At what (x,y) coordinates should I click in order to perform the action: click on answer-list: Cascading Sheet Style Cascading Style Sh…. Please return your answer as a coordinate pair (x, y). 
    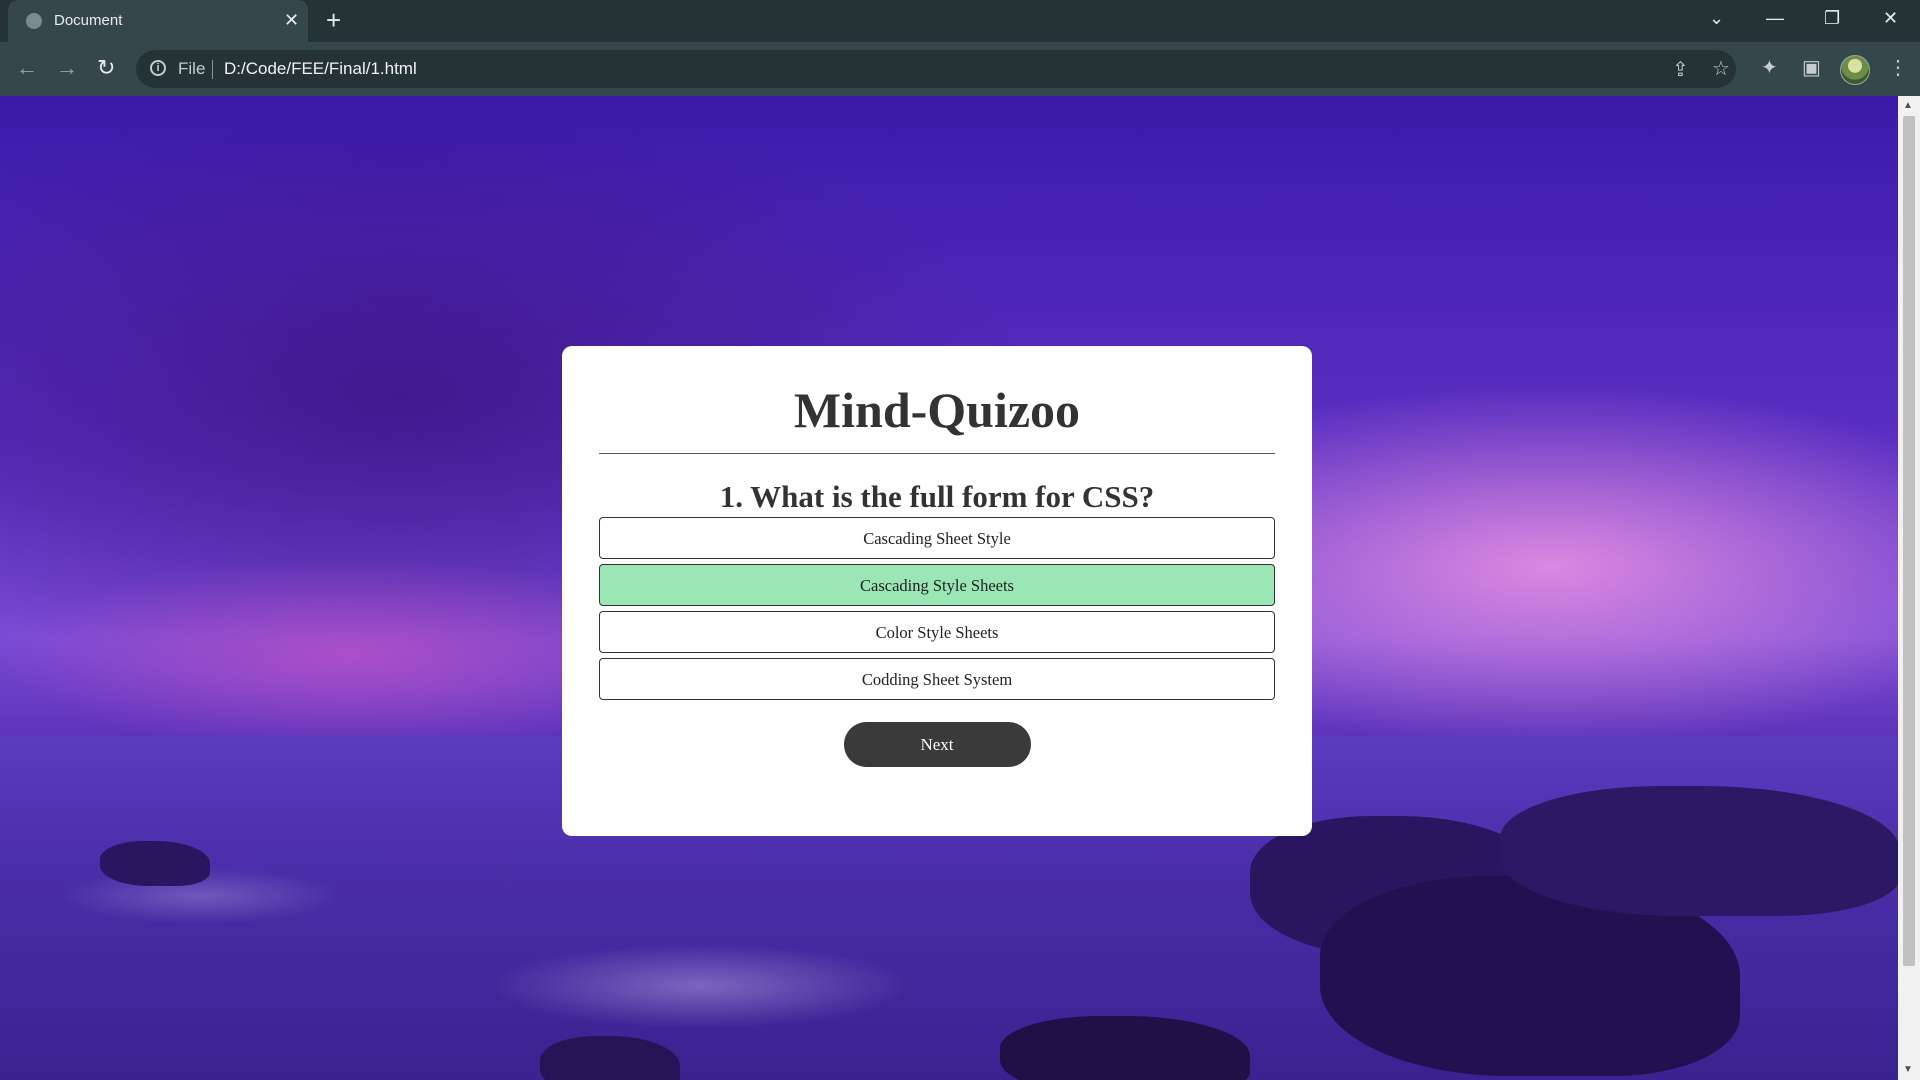
    Looking at the image, I should click on (937, 608).